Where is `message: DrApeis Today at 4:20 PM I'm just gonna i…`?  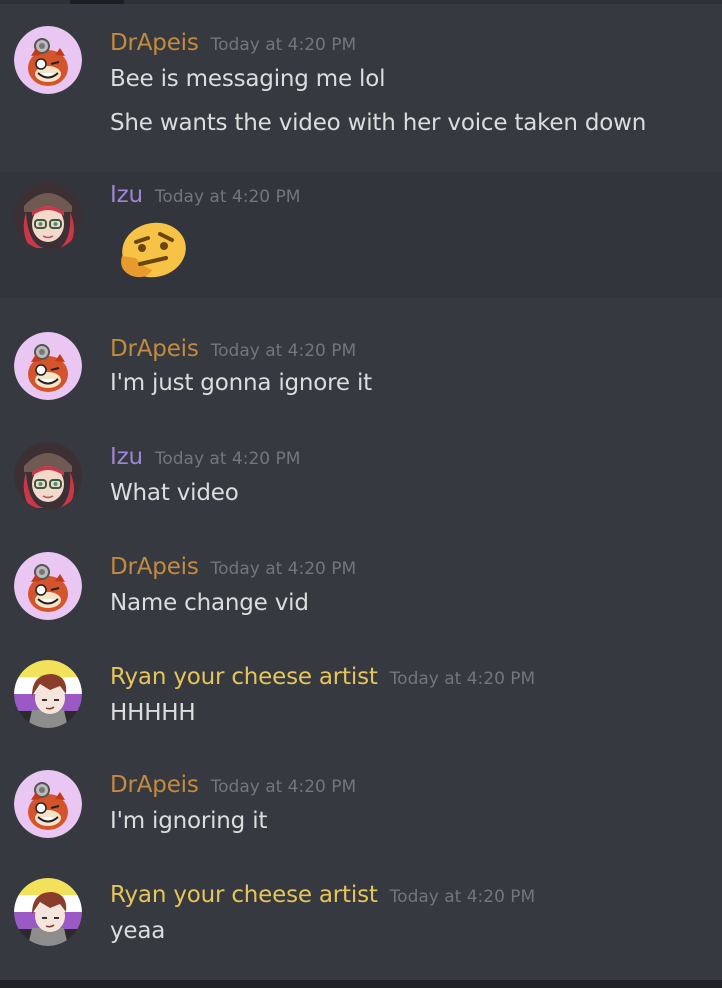 message: DrApeis Today at 4:20 PM I'm just gonna i… is located at coordinates (361, 354).